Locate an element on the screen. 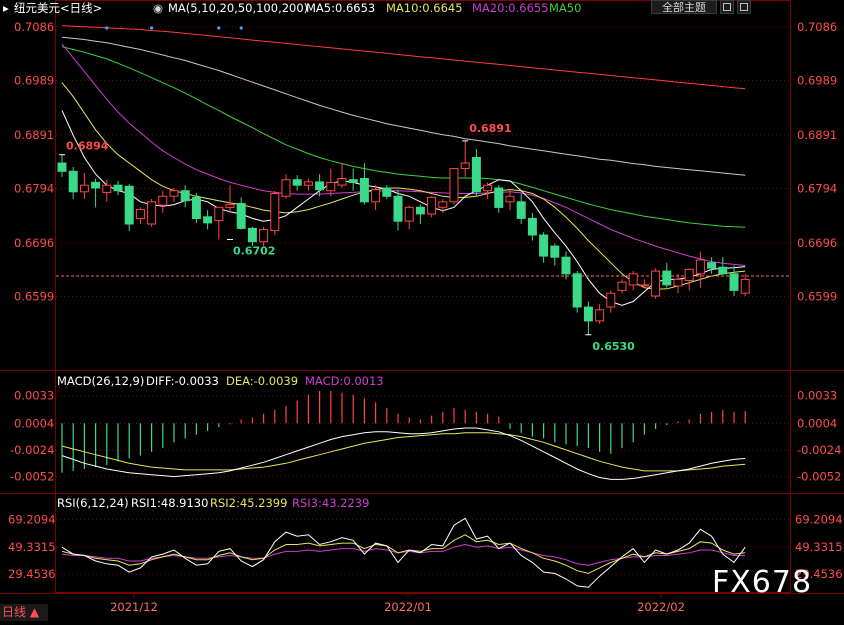 Image resolution: width=844 pixels, height=625 pixels. time-tick-label: 2022/02 is located at coordinates (661, 607).